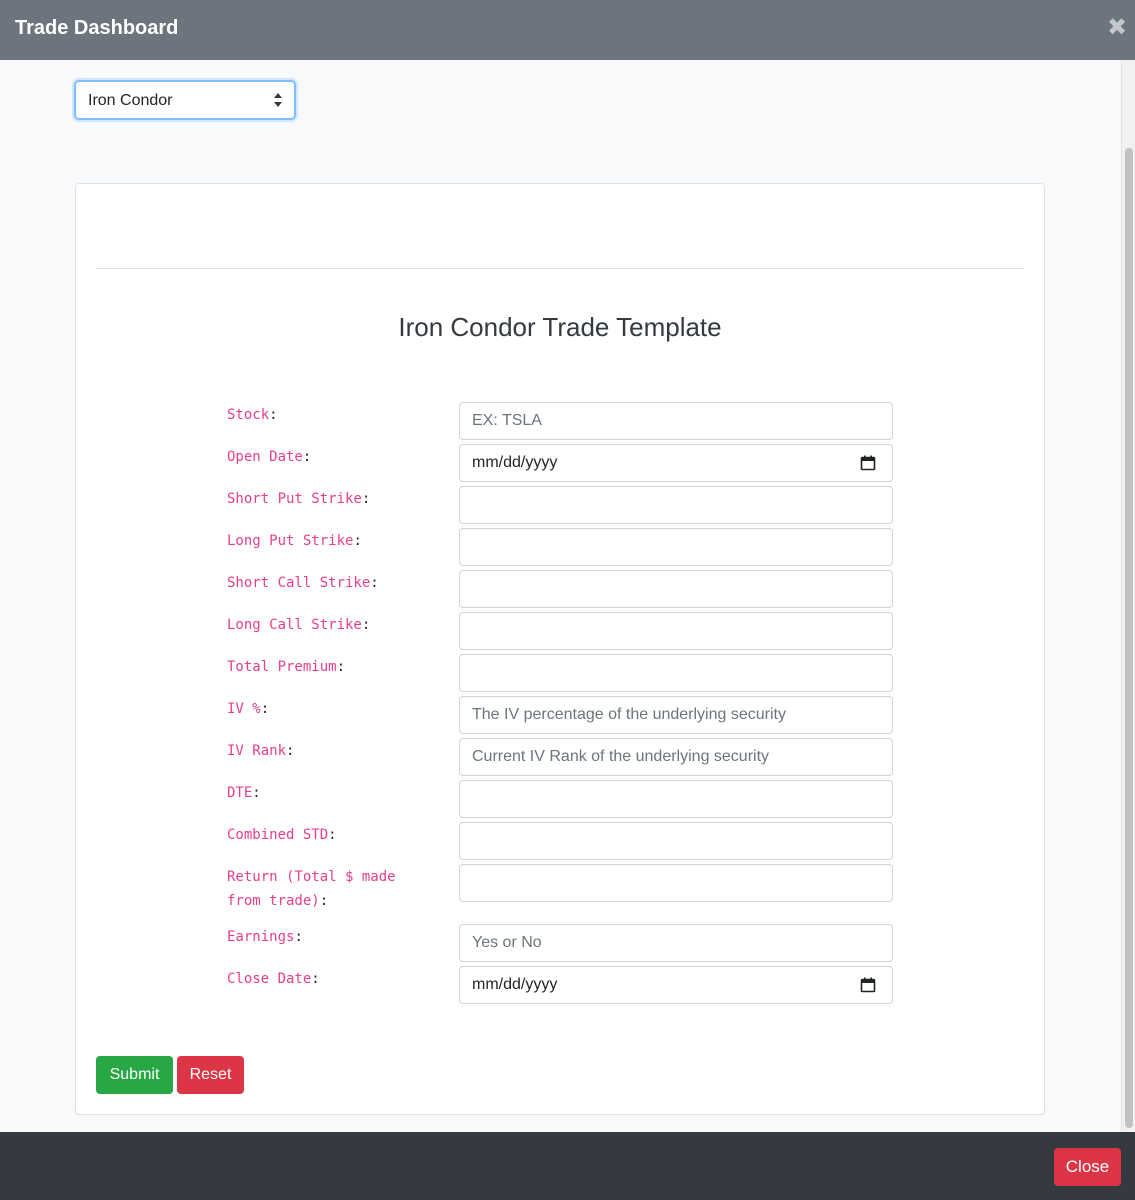 The height and width of the screenshot is (1200, 1135). I want to click on field-label-text: Short Call Strike, so click(299, 583).